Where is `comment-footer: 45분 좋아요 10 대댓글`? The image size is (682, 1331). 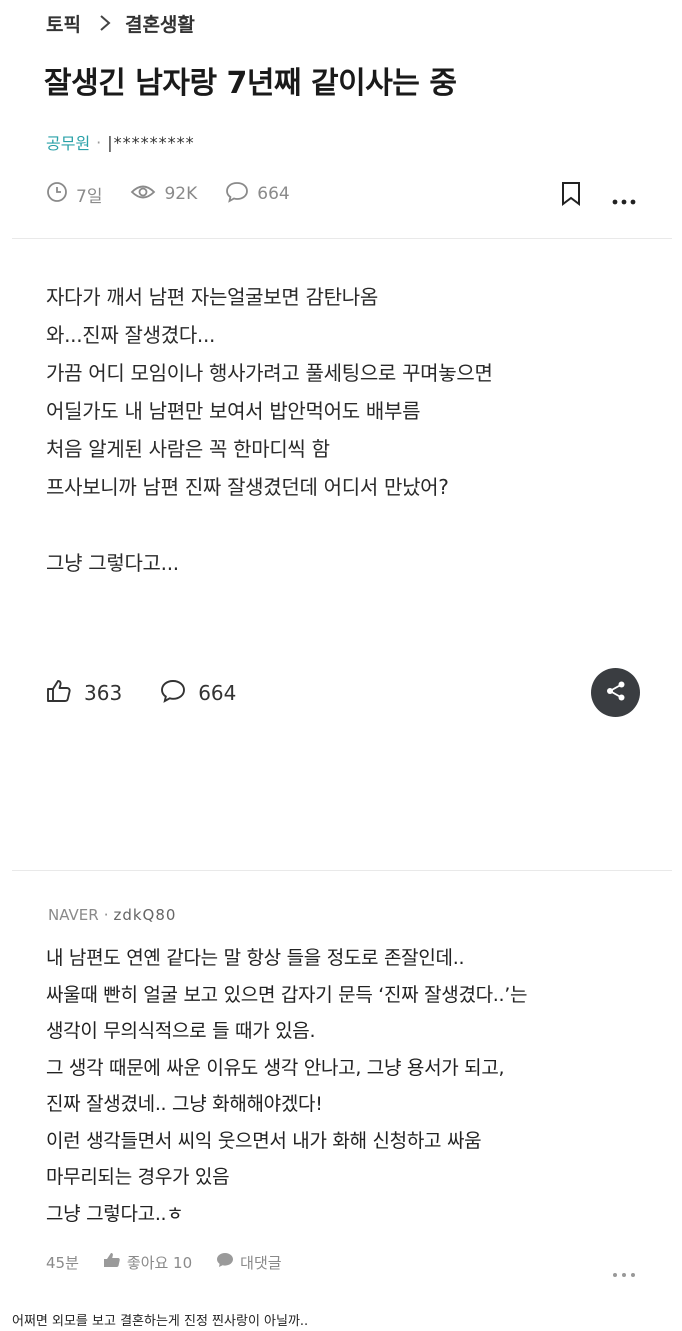 comment-footer: 45분 좋아요 10 대댓글 is located at coordinates (176, 1262).